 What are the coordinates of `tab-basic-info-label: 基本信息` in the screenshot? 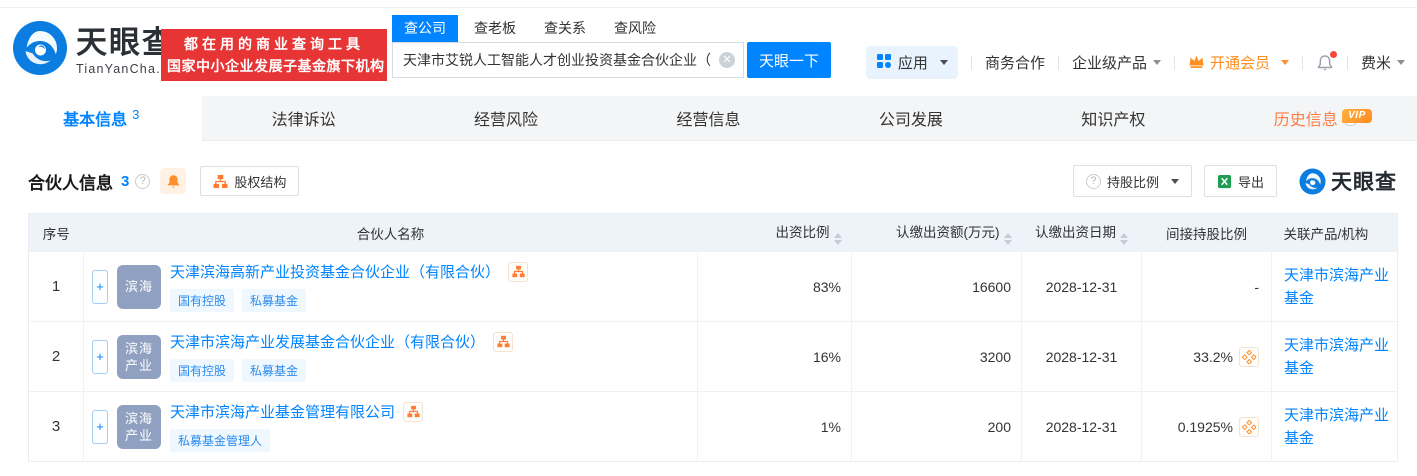 It's located at (95, 120).